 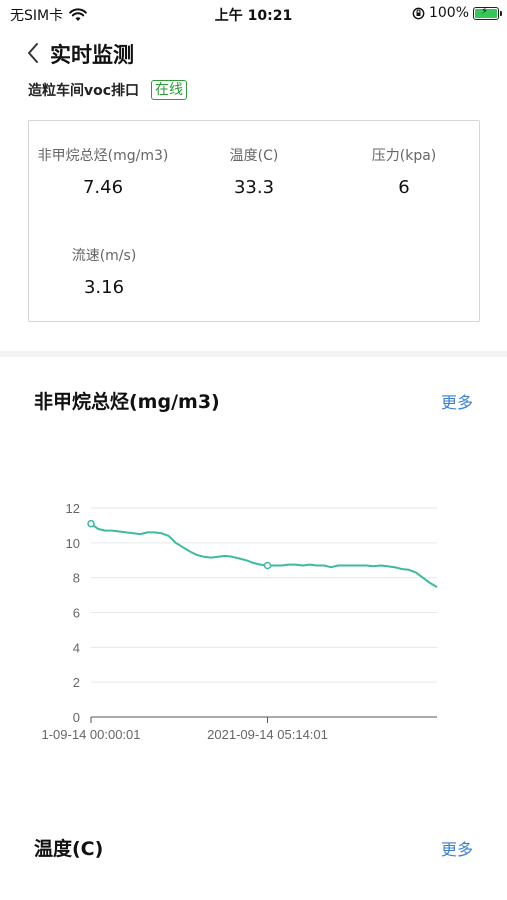 What do you see at coordinates (404, 171) in the screenshot?
I see `metric-pressure: 压力(kpa) 6` at bounding box center [404, 171].